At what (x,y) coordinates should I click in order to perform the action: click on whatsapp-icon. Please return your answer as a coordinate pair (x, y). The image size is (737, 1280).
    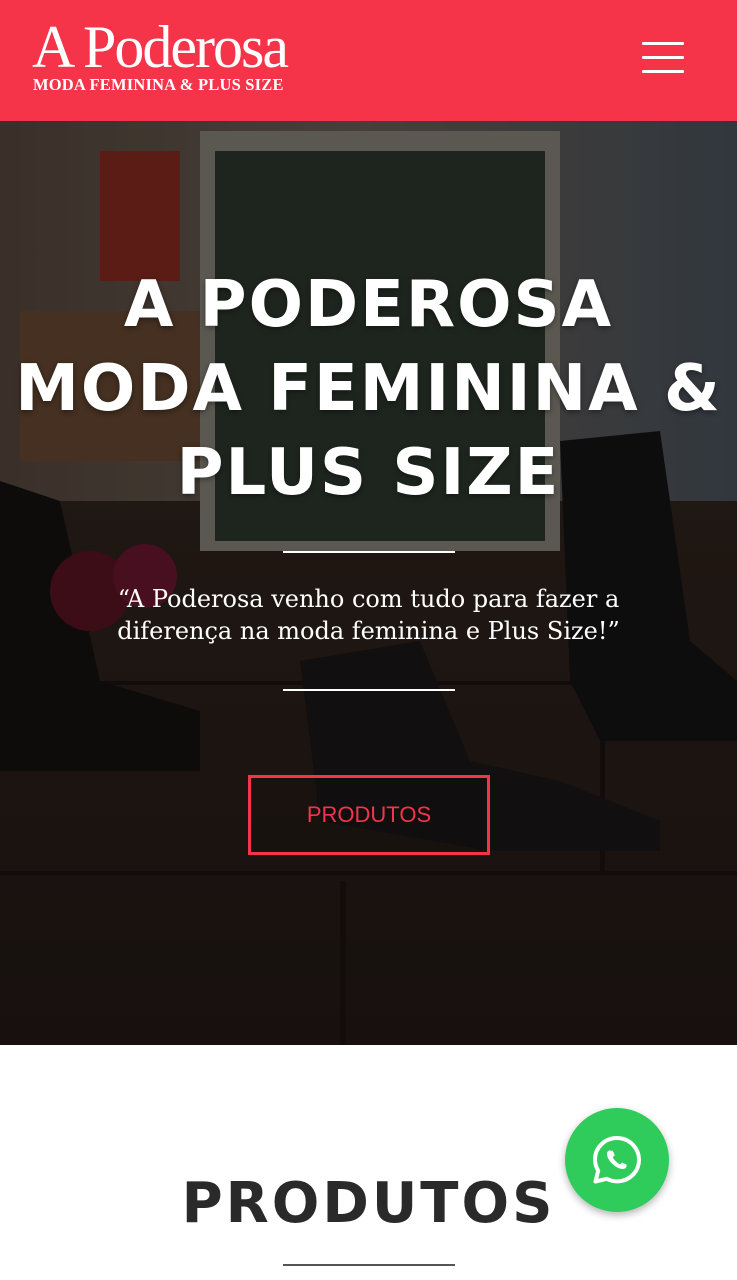
    Looking at the image, I should click on (617, 1160).